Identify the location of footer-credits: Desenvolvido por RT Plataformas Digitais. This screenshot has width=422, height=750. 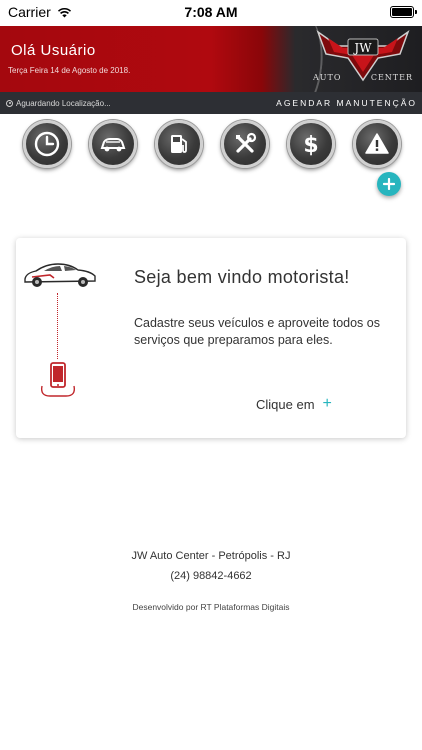
(211, 607).